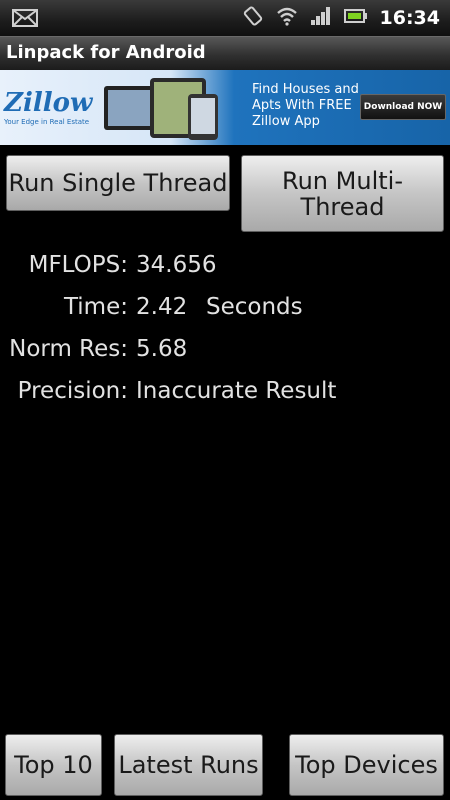 The height and width of the screenshot is (800, 450). Describe the element at coordinates (225, 267) in the screenshot. I see `mflops-row: MFLOPS: 34.656` at that location.